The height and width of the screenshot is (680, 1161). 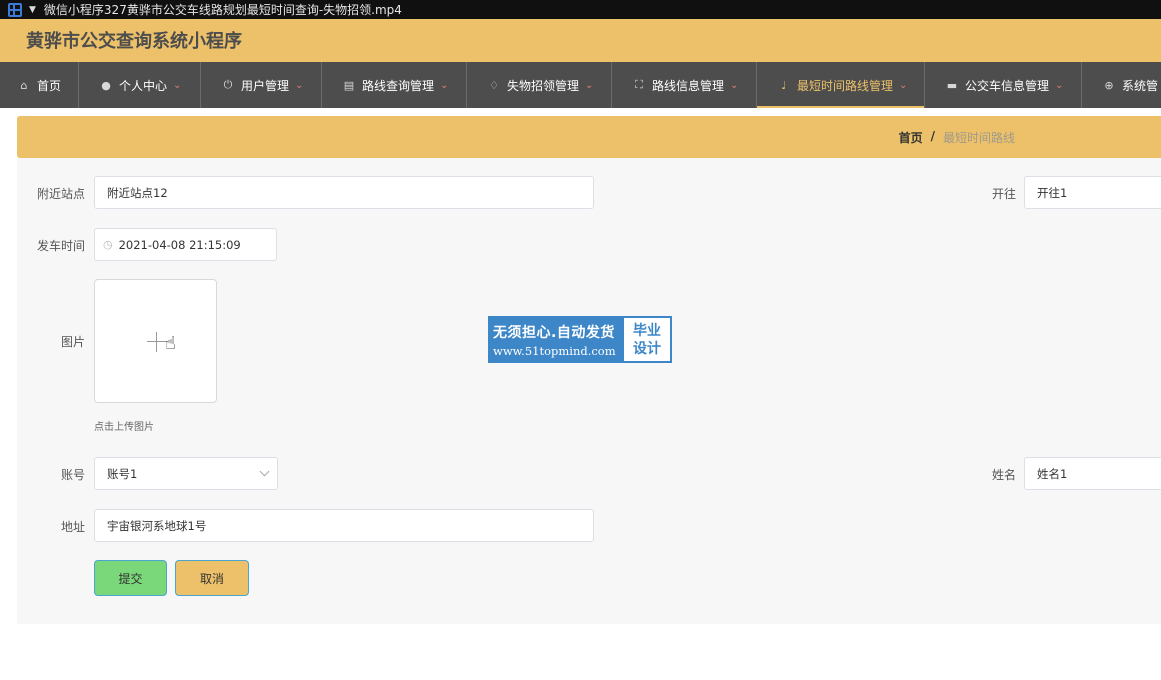 I want to click on nav-item-label: 路线查询管理, so click(x=398, y=85).